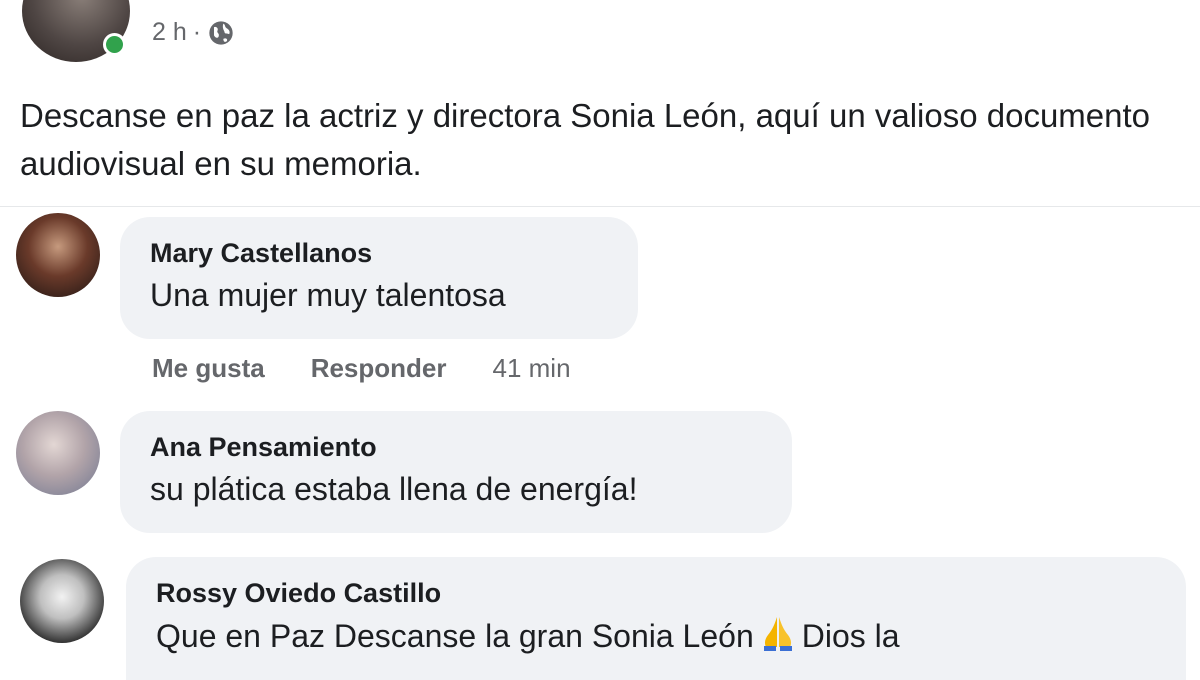 This screenshot has width=1200, height=680. I want to click on post-timestamp: 2 h, so click(169, 32).